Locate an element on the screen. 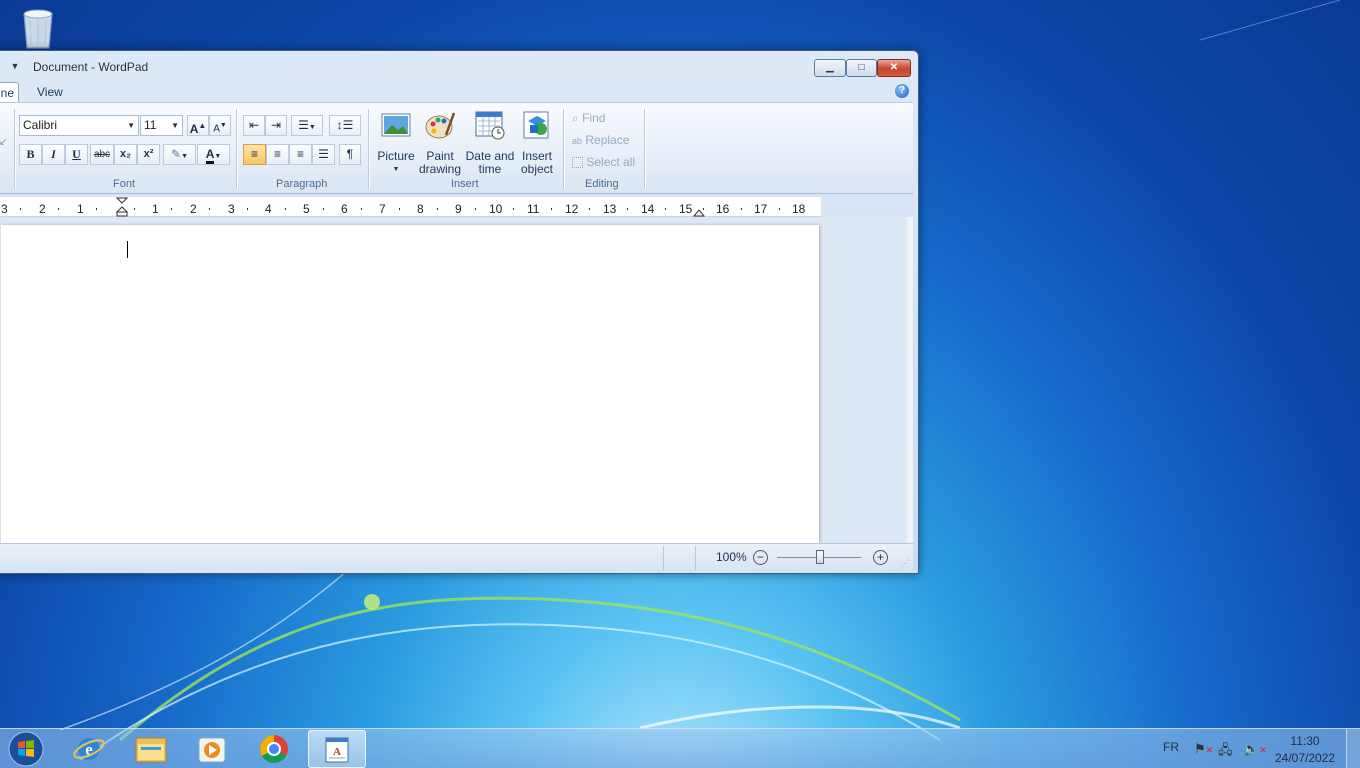 The image size is (1360, 768). help-icon: ? is located at coordinates (902, 91).